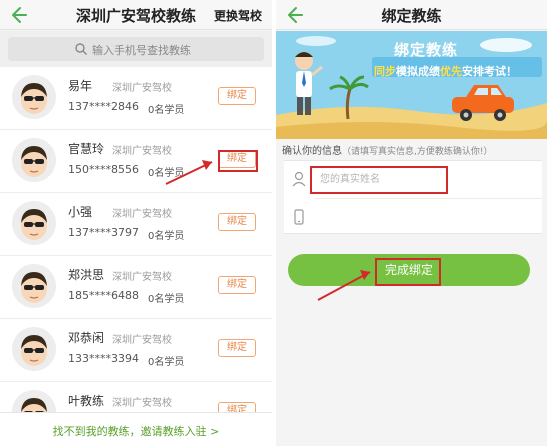 The image size is (547, 446). I want to click on banner-sub-part4: 安排考试！, so click(489, 71).